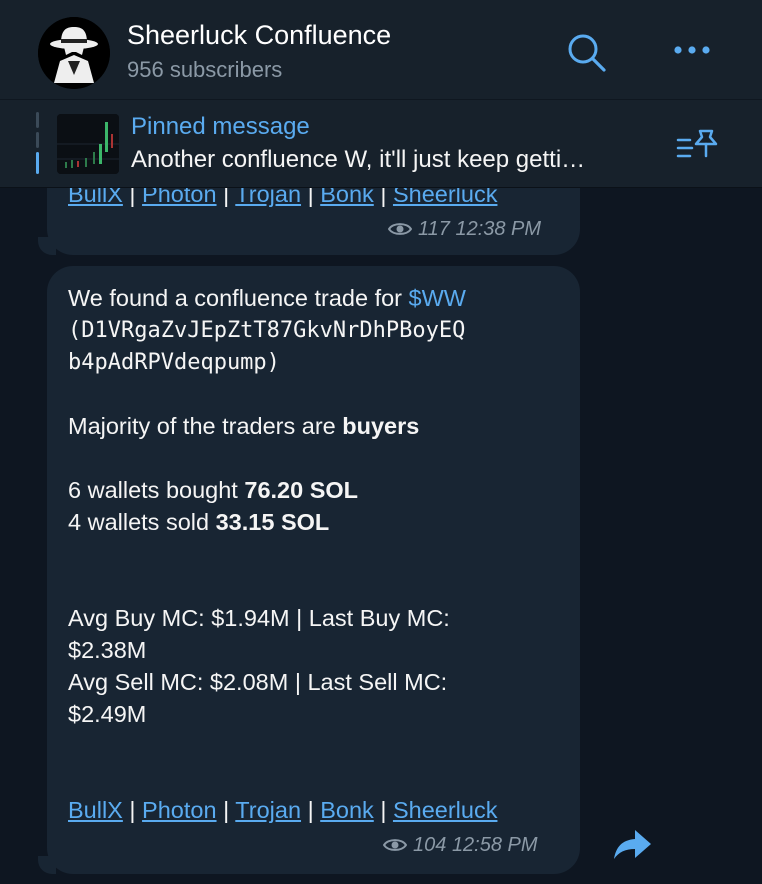  What do you see at coordinates (238, 298) in the screenshot?
I see `message-intro: We found a confluence trade for` at bounding box center [238, 298].